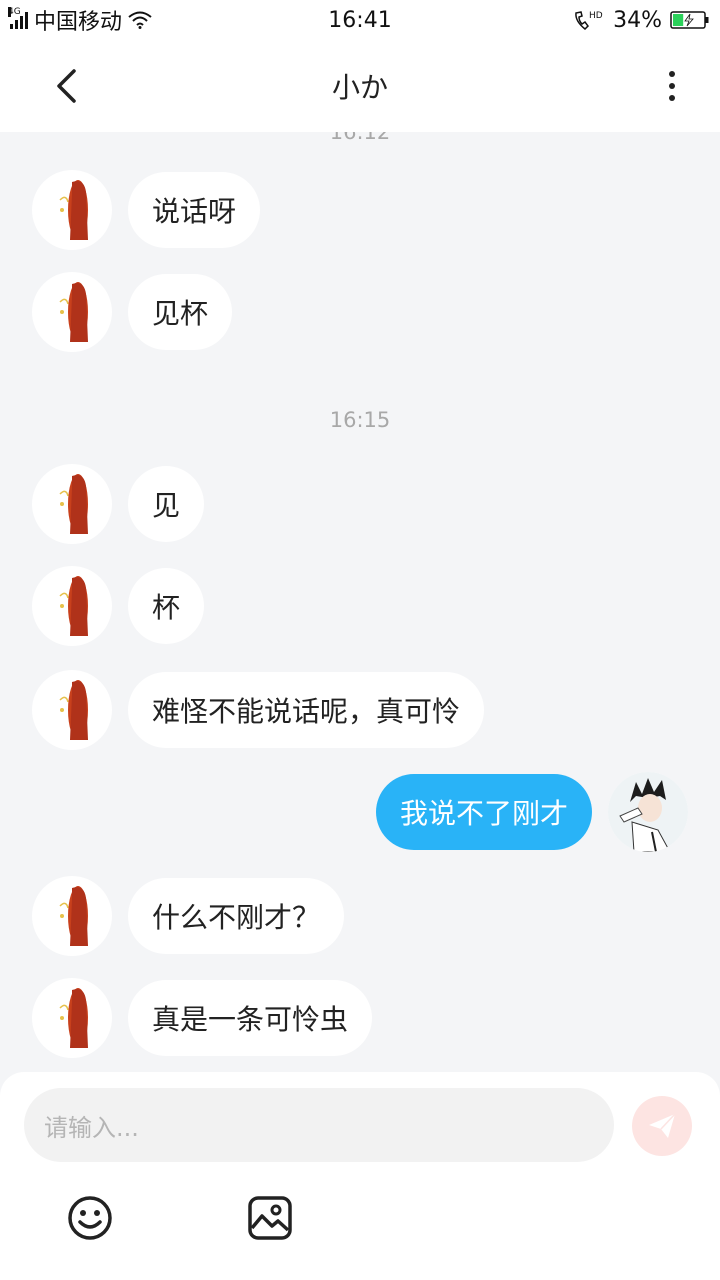 Image resolution: width=720 pixels, height=1280 pixels. I want to click on message-bubble: 杯, so click(166, 606).